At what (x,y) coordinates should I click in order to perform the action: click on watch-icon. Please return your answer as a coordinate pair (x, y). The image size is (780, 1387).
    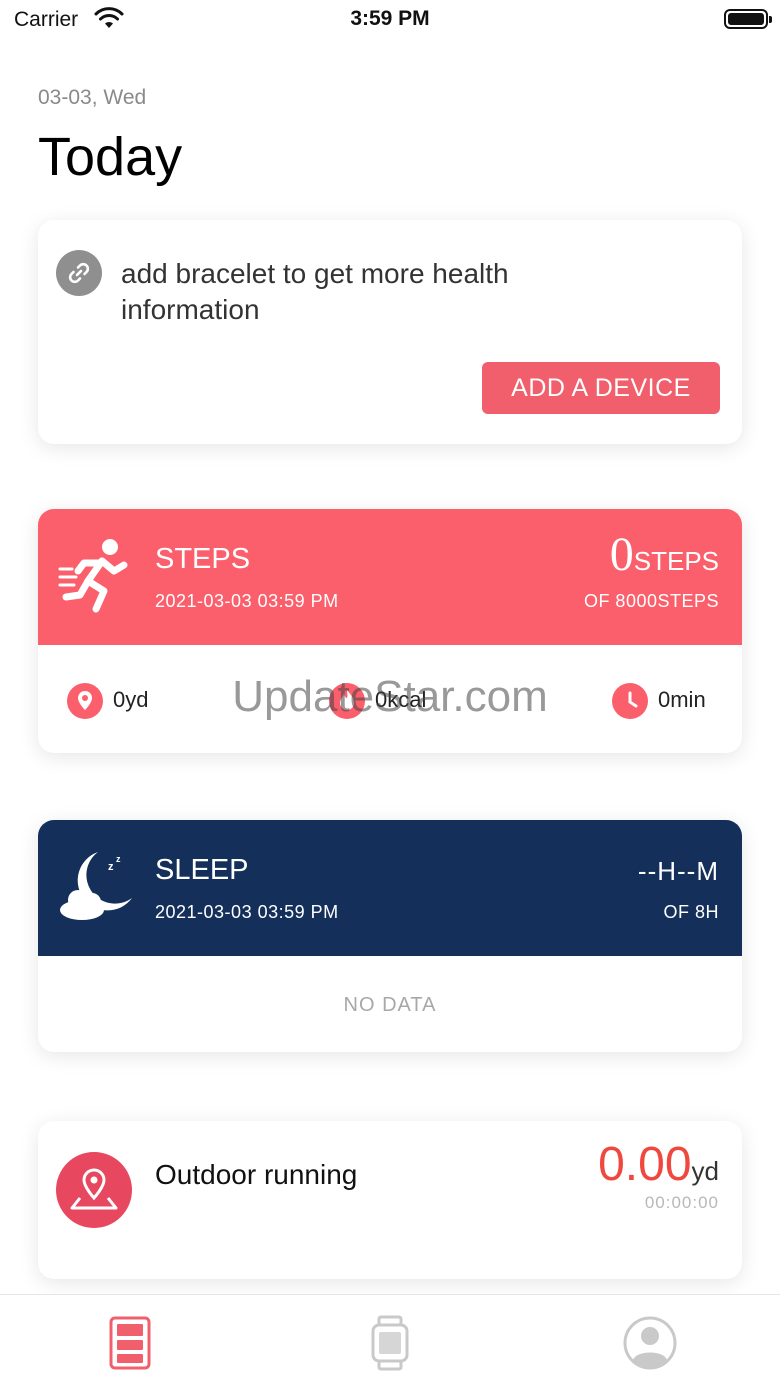
    Looking at the image, I should click on (390, 1343).